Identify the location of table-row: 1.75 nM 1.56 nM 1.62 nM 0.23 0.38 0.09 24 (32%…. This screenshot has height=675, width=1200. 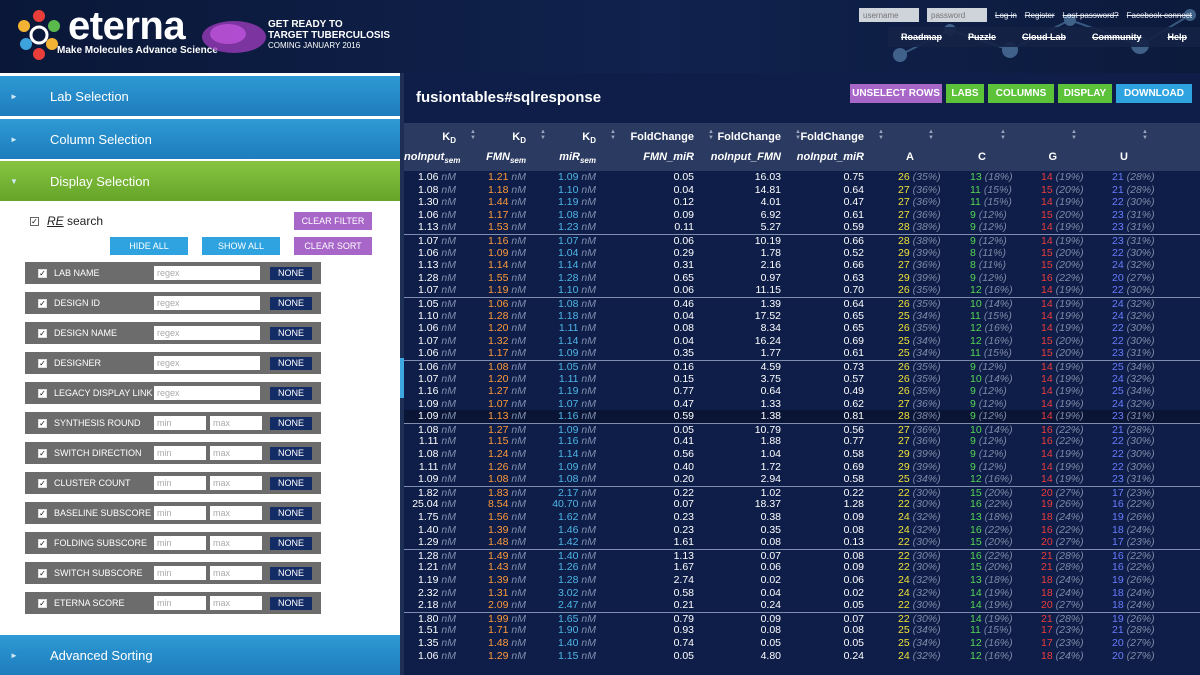
(802, 517).